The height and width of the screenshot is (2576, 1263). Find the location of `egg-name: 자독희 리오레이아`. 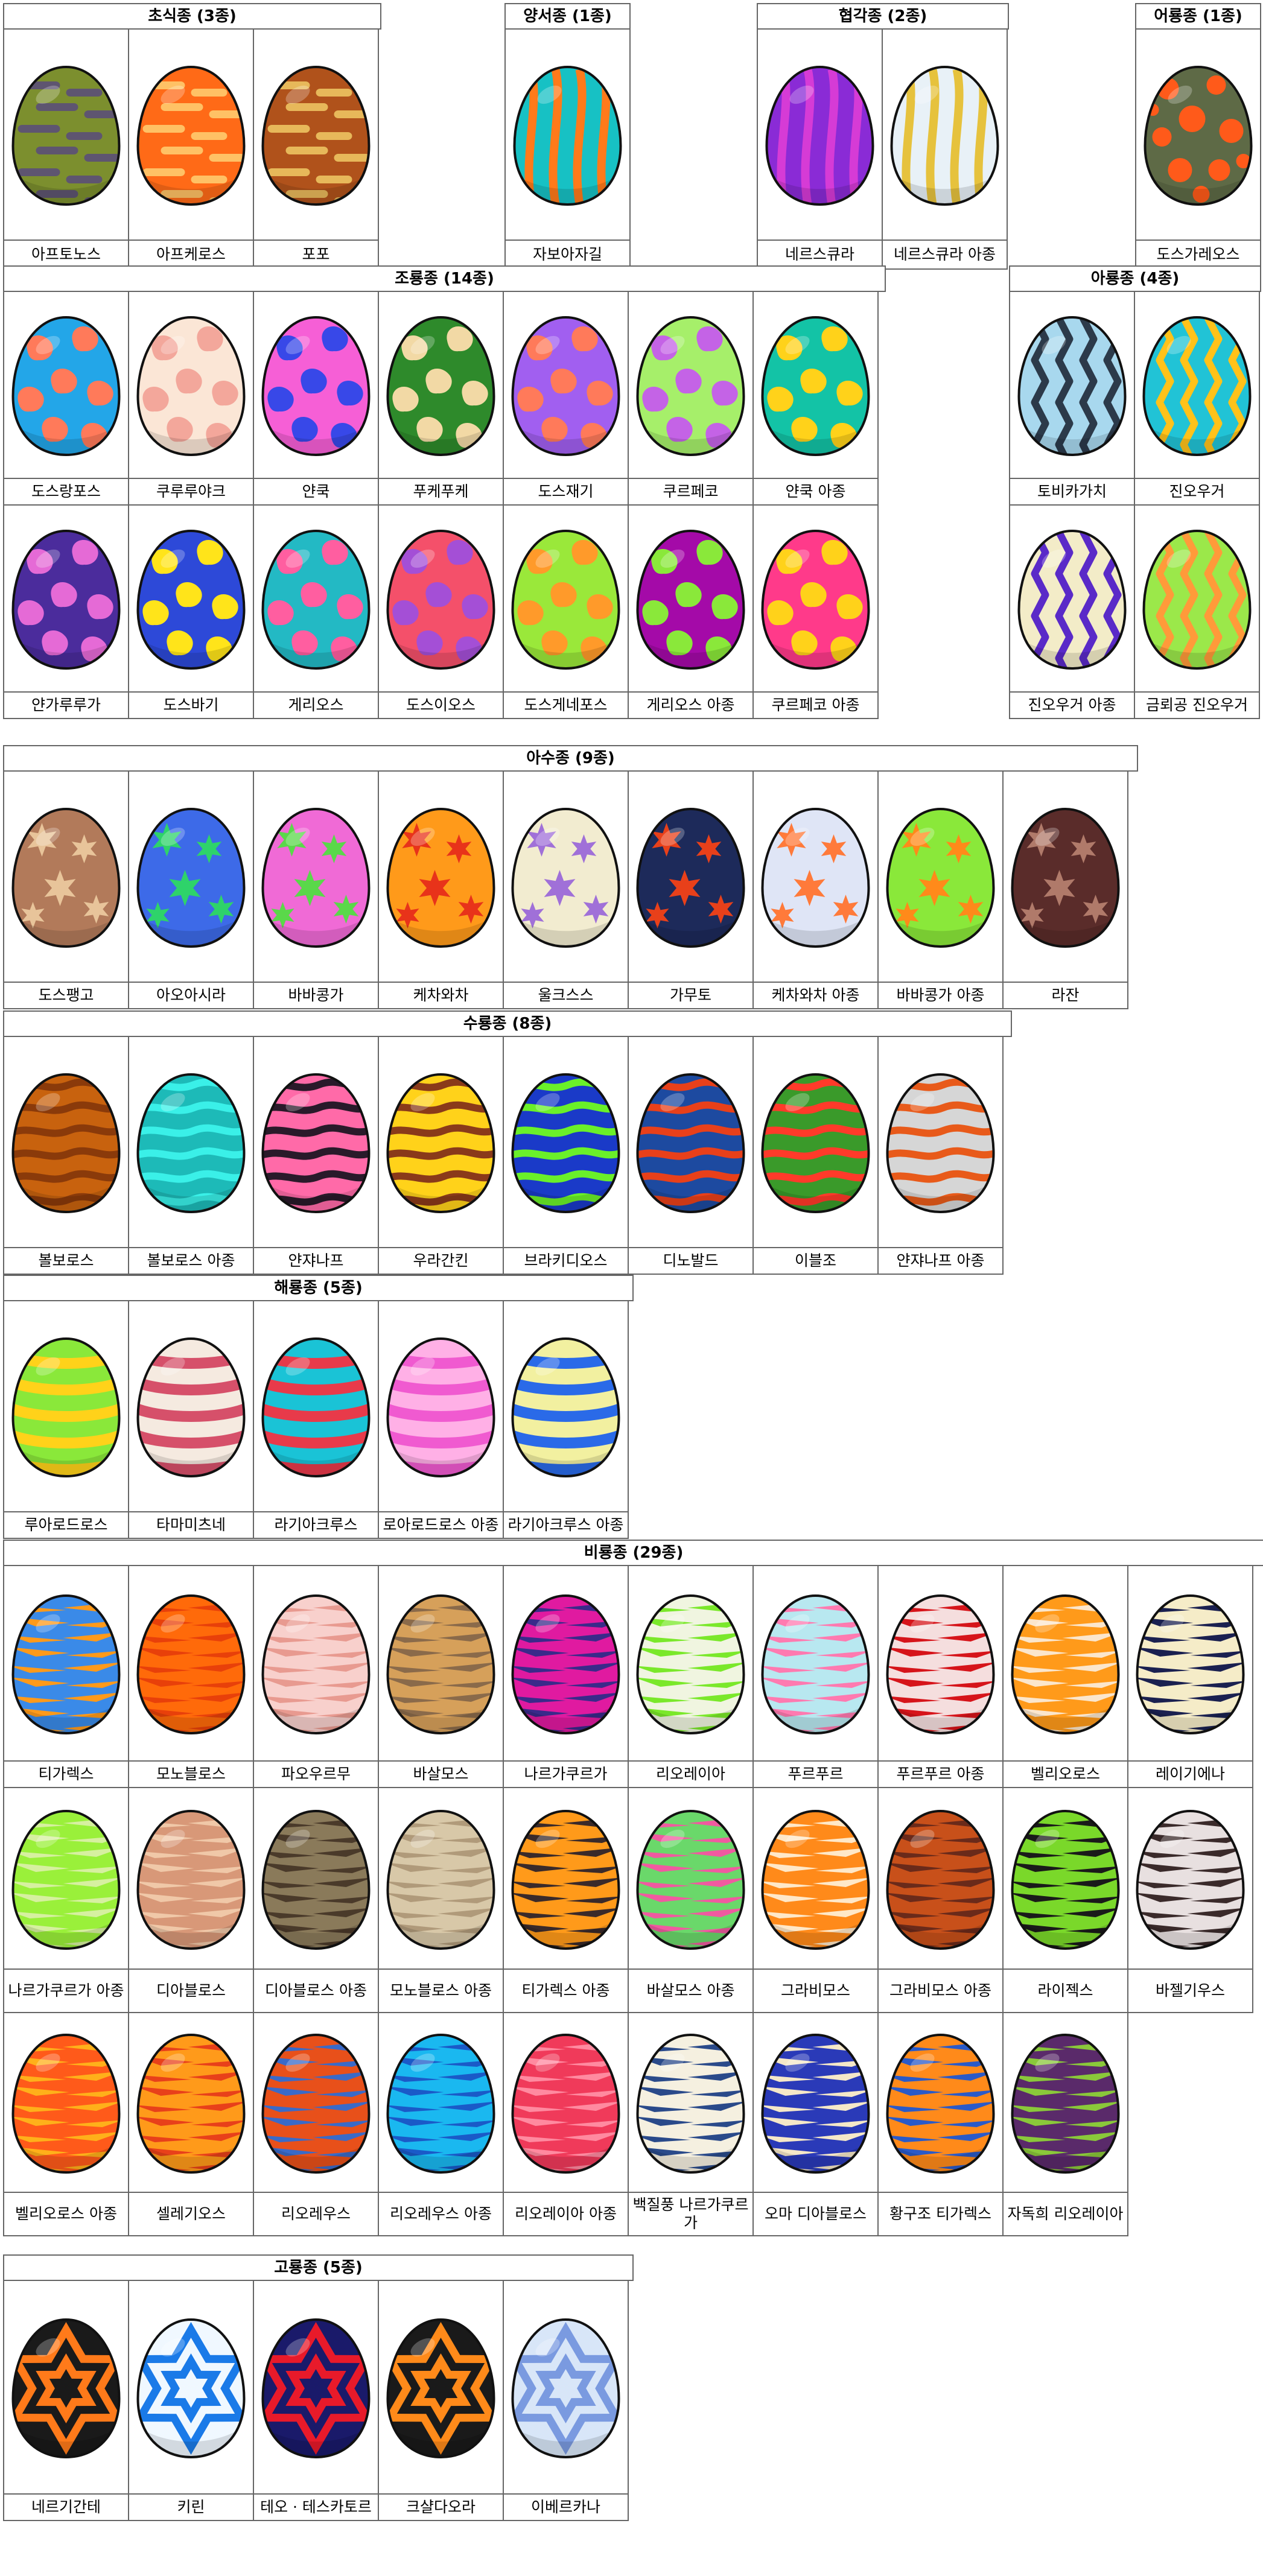

egg-name: 자독희 리오레이아 is located at coordinates (1065, 2213).